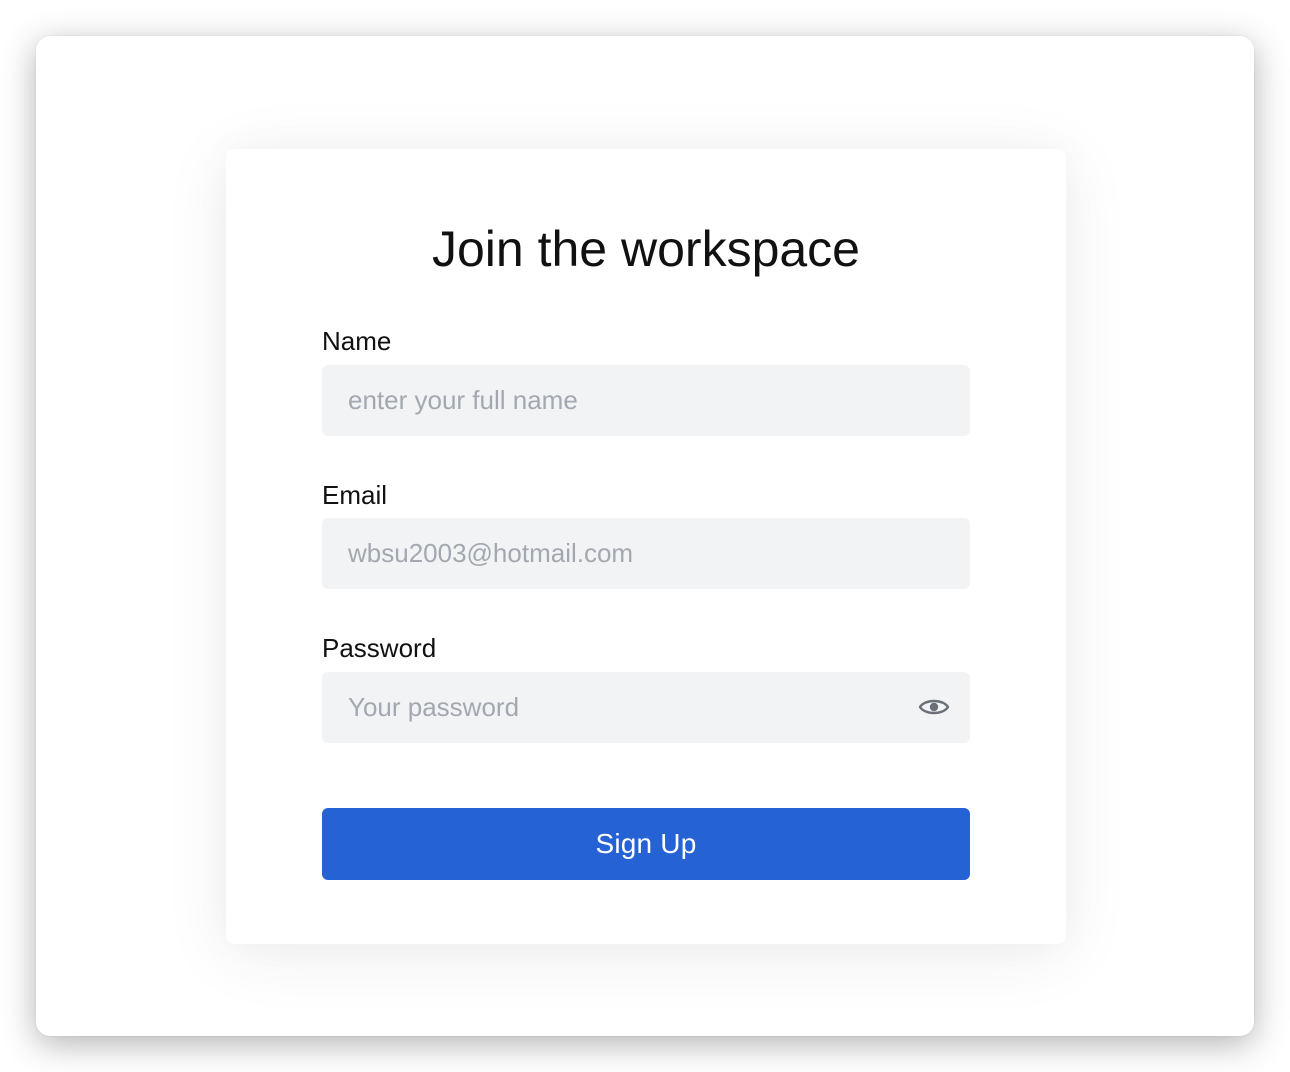 This screenshot has height=1072, width=1290. Describe the element at coordinates (934, 707) in the screenshot. I see `eye-icon` at that location.